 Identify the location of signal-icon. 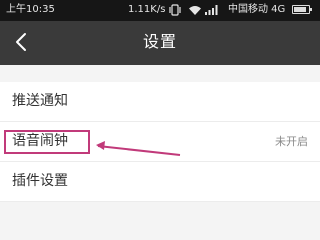
(212, 12).